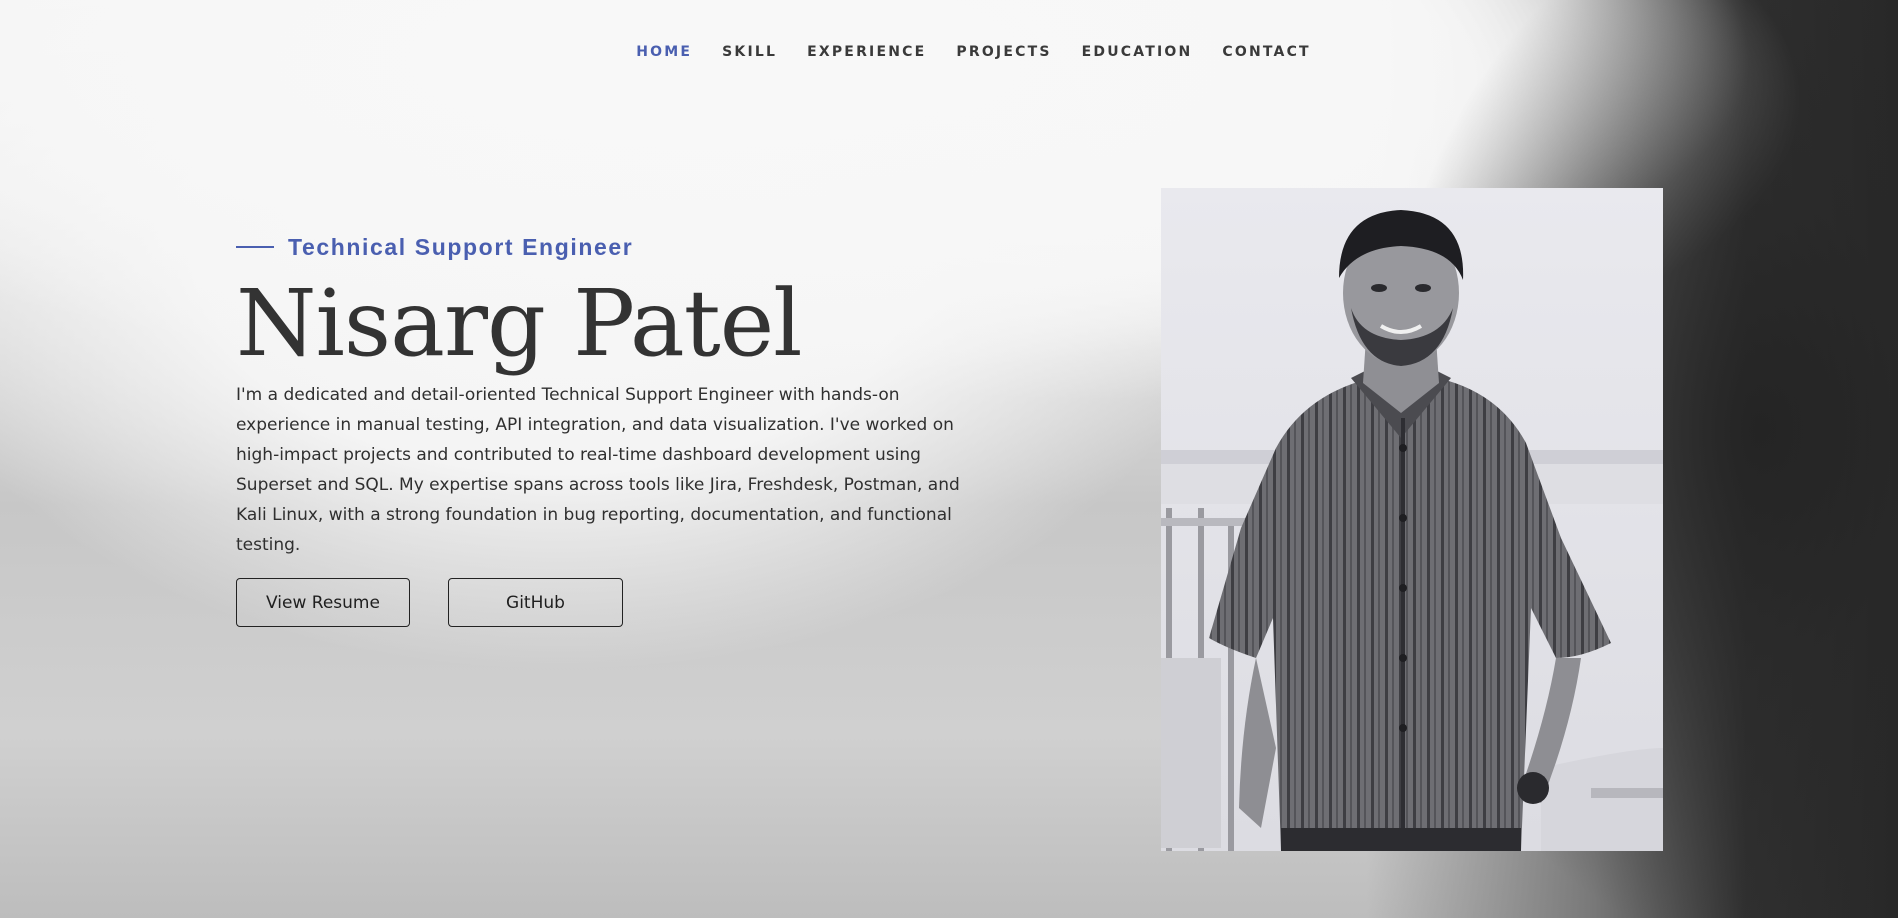  I want to click on nav-item-home: HOME, so click(664, 52).